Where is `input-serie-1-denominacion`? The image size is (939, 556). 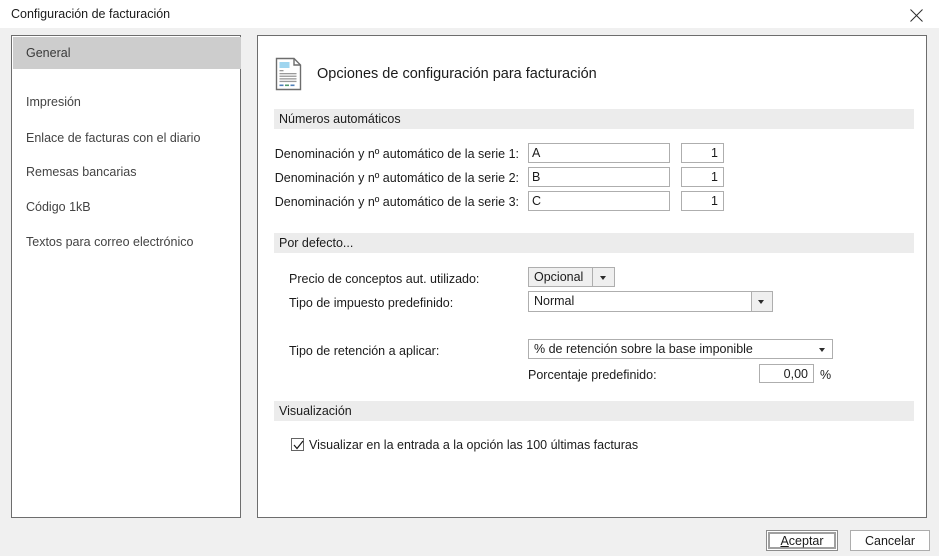 input-serie-1-denominacion is located at coordinates (599, 153).